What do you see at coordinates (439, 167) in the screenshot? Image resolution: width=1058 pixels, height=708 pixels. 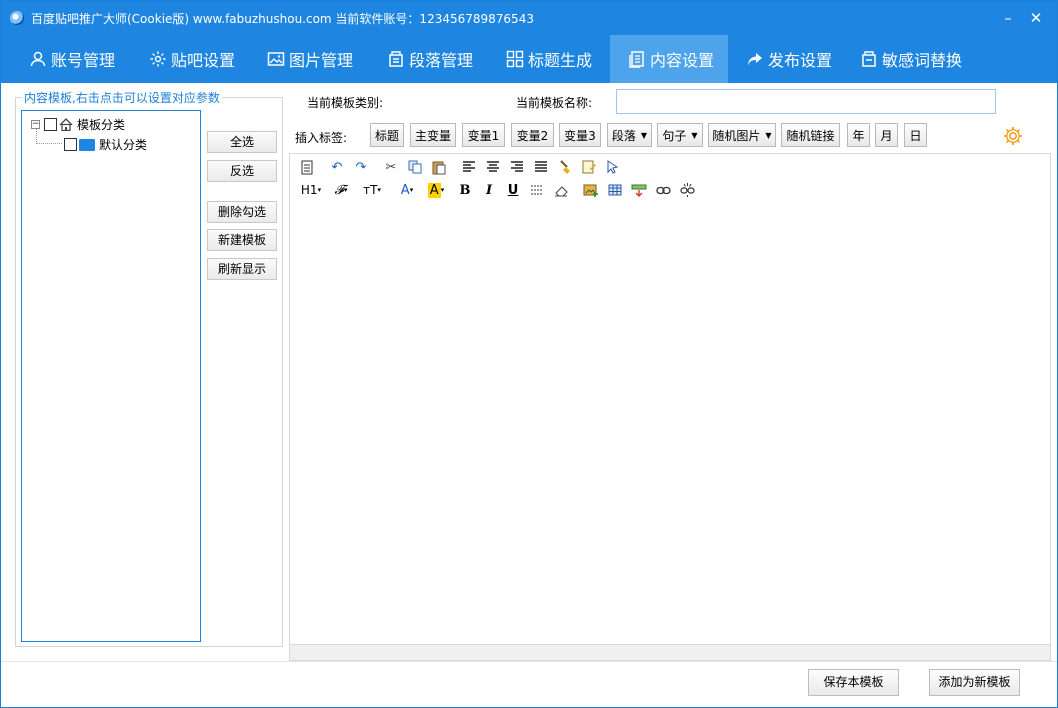 I see `paste-icon` at bounding box center [439, 167].